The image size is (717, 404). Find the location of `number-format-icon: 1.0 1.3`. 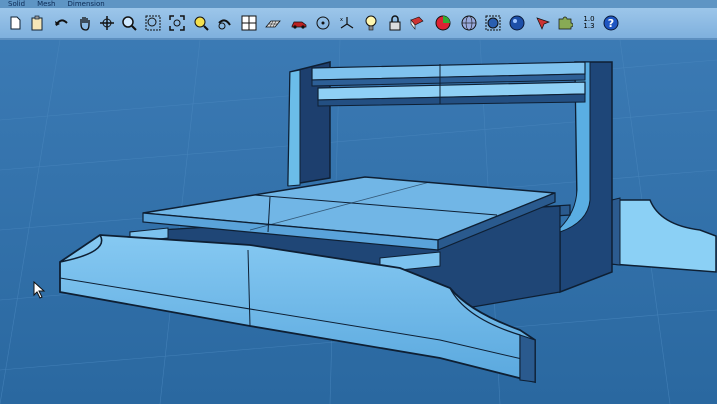

number-format-icon: 1.0 1.3 is located at coordinates (589, 23).